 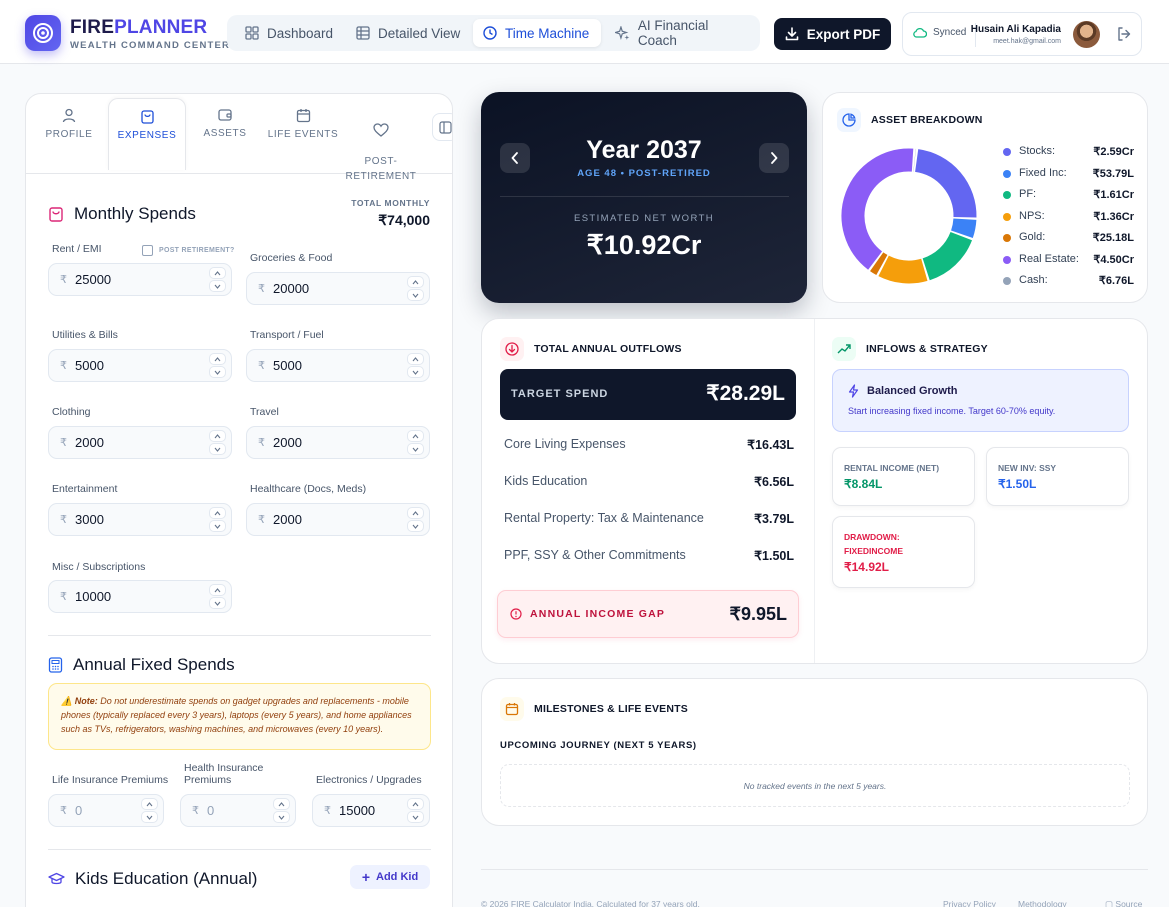 What do you see at coordinates (598, 745) in the screenshot?
I see `milestones-subtitle: UPCOMING JOURNEY (NEXT 5 YEARS)` at bounding box center [598, 745].